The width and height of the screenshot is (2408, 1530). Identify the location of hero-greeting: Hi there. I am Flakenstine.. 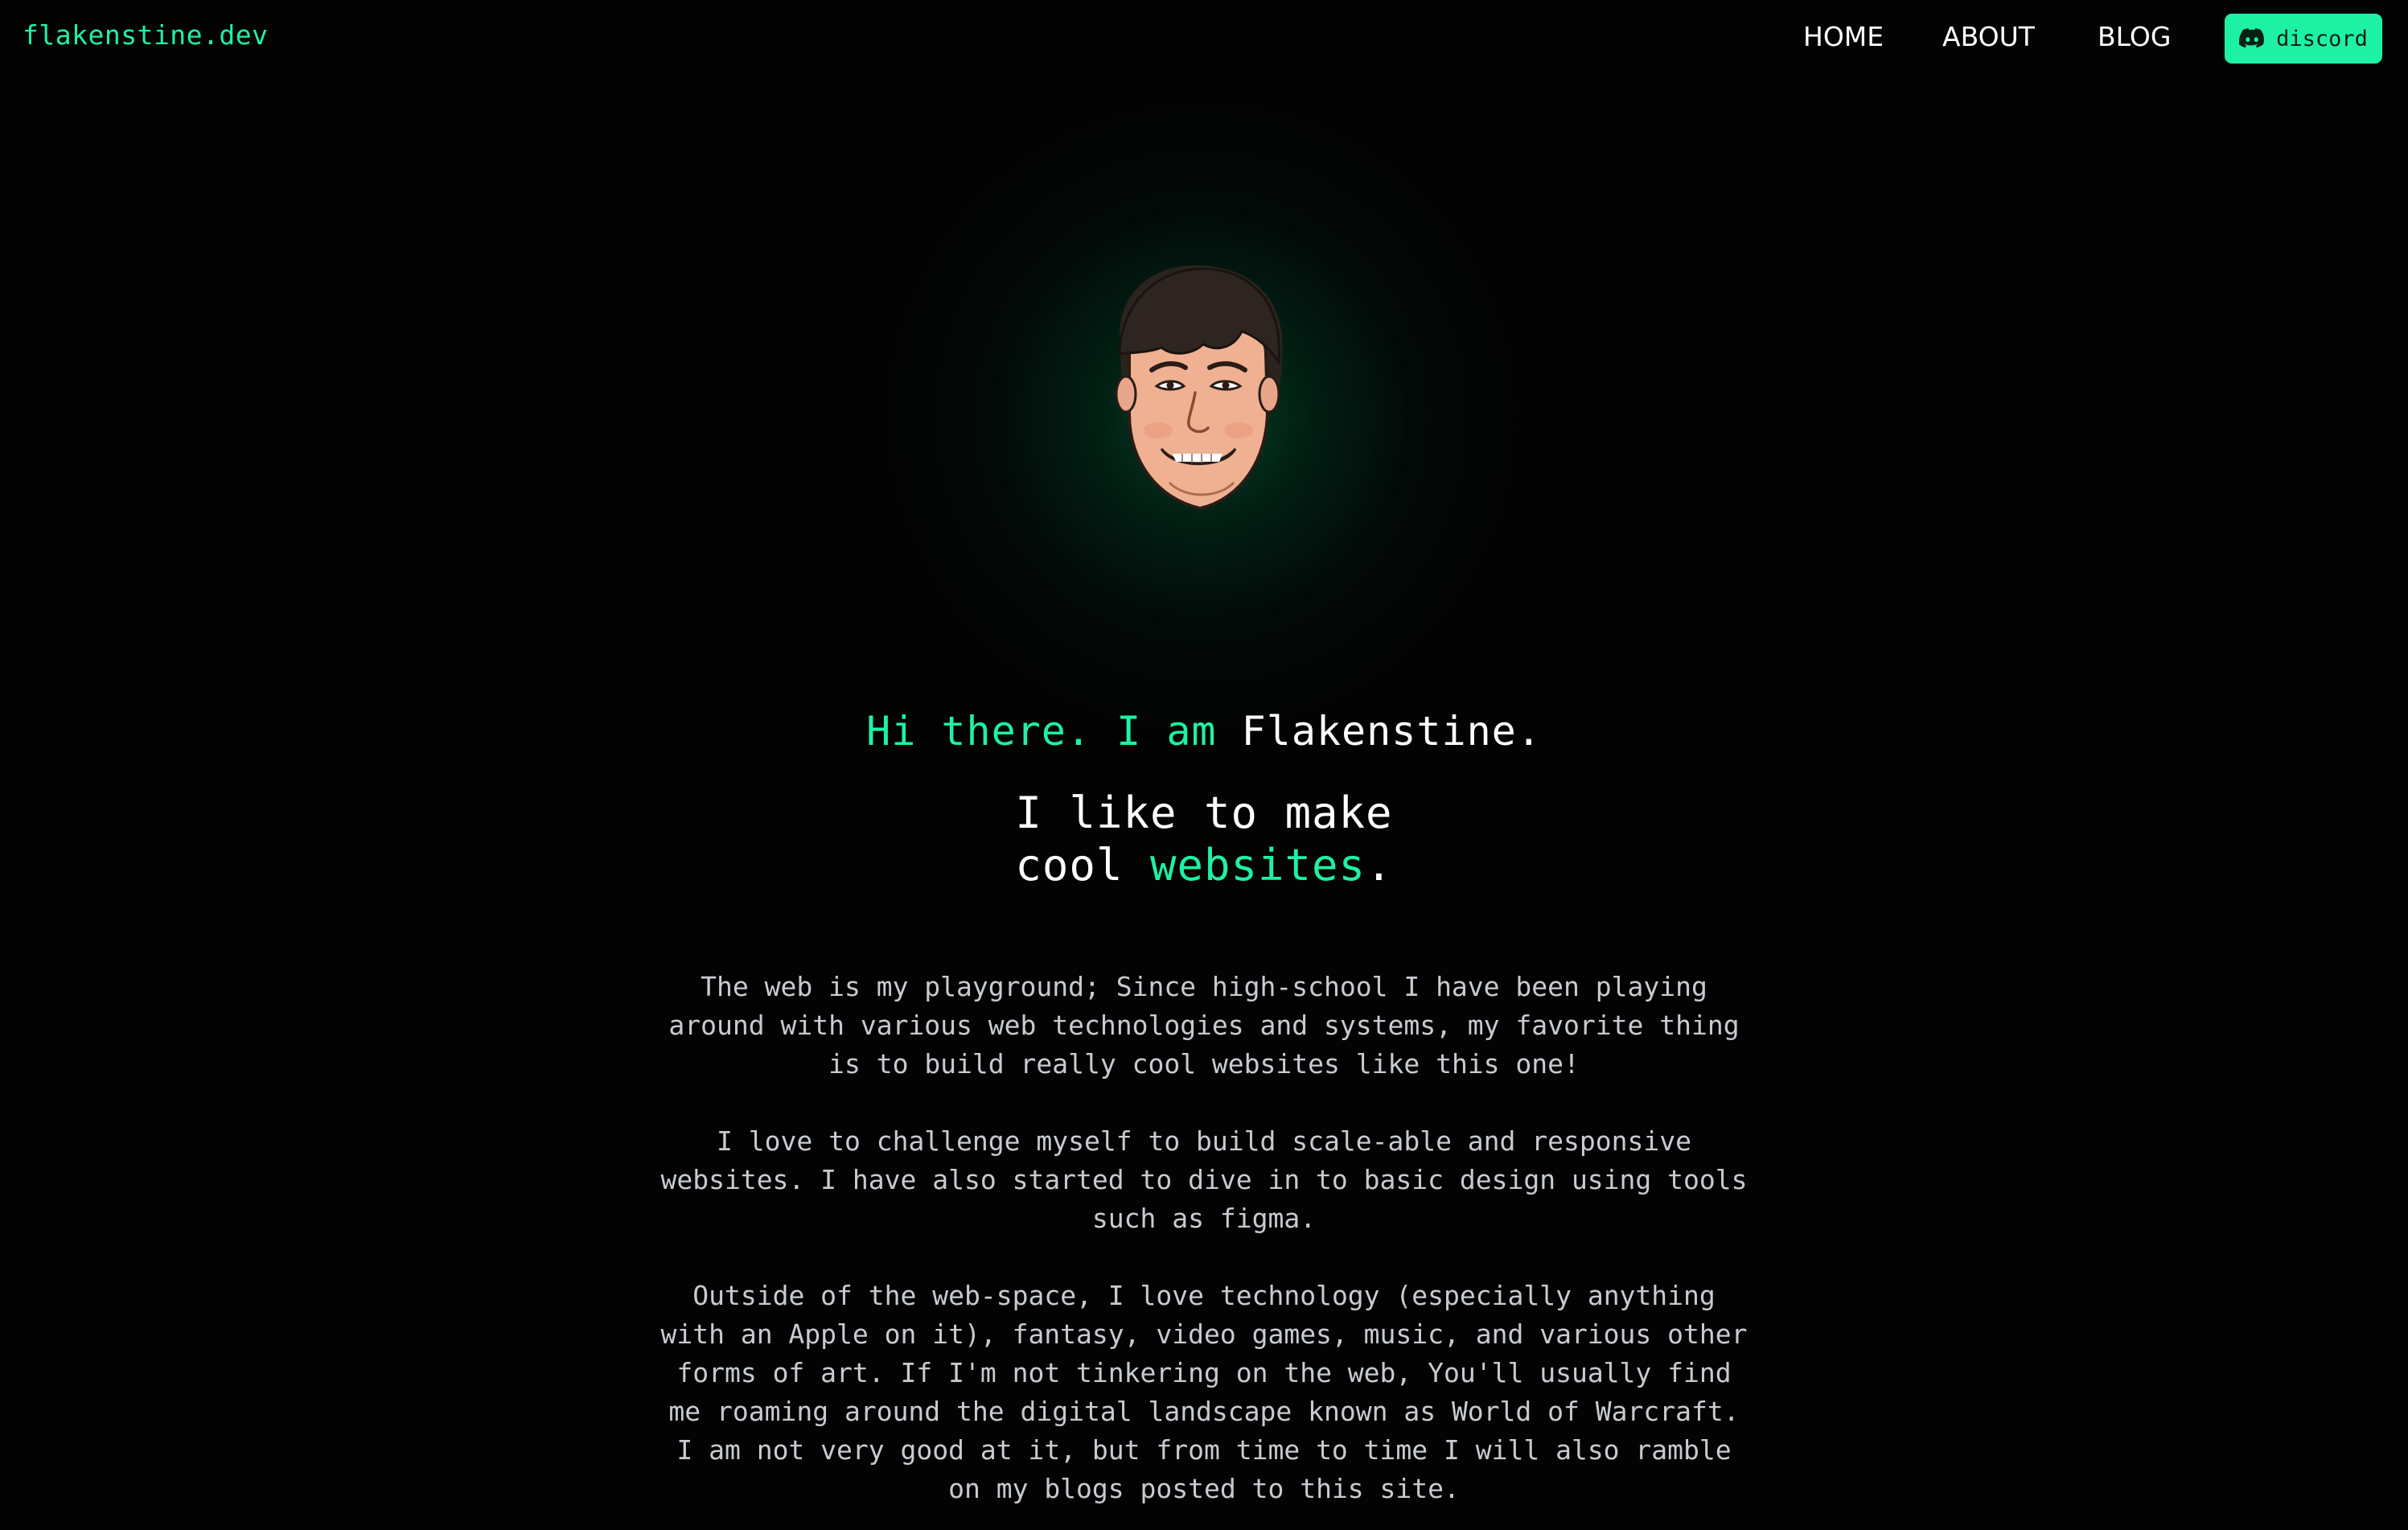
(1204, 731).